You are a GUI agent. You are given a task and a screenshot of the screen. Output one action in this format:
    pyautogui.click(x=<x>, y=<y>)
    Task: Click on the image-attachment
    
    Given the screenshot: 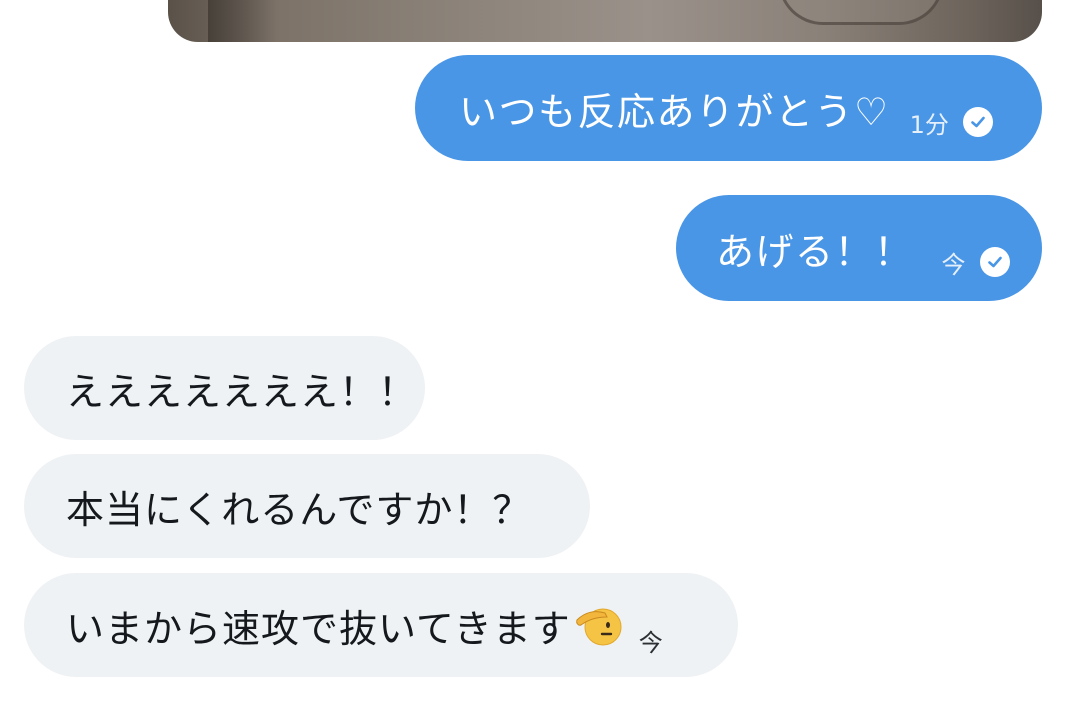 What is the action you would take?
    pyautogui.click(x=605, y=21)
    